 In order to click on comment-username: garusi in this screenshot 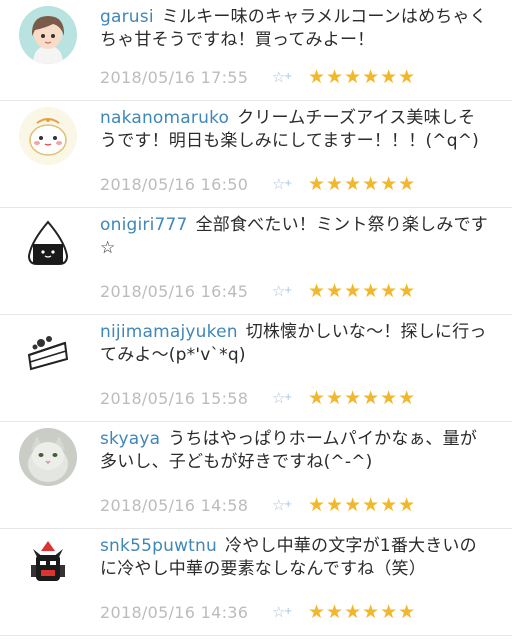, I will do `click(127, 17)`.